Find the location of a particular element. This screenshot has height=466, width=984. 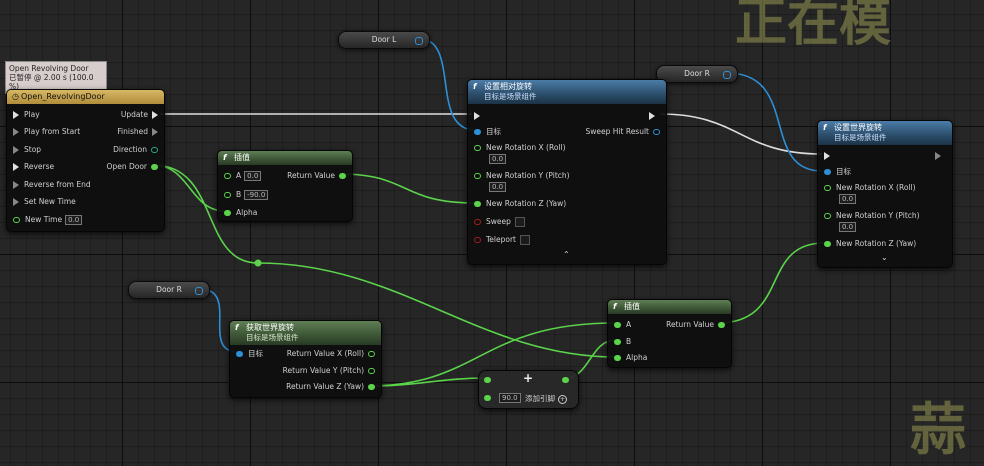

srr-header: f 设置相对旋转 目标是场景组件 is located at coordinates (567, 92).